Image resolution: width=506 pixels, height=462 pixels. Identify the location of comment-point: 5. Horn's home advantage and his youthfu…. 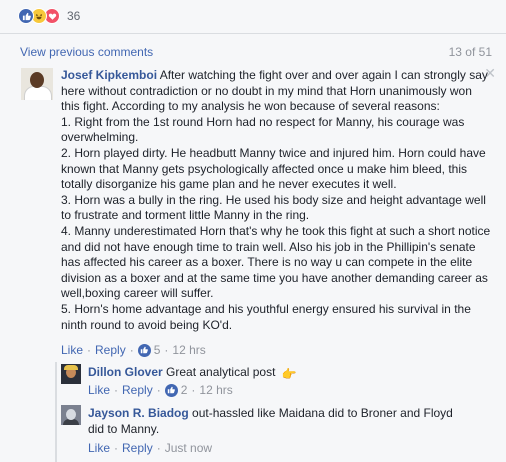
(266, 316).